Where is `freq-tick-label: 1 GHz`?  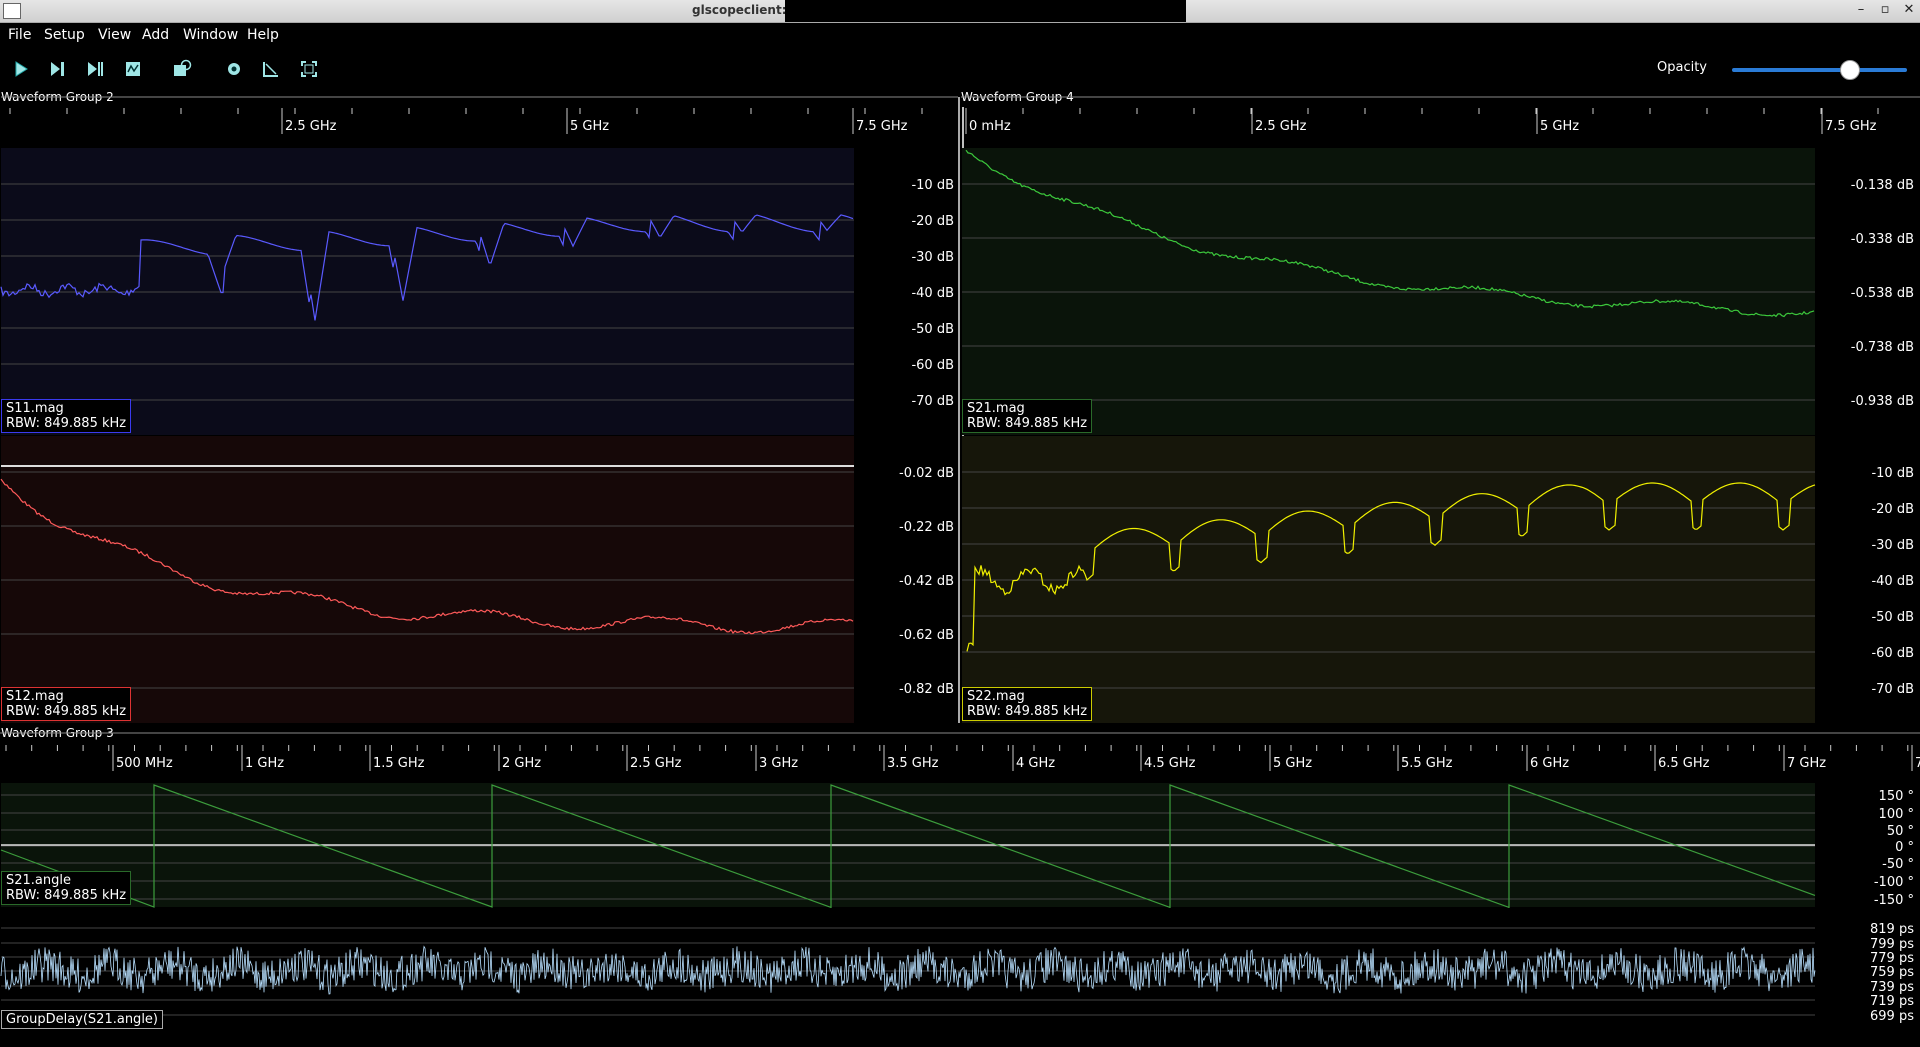 freq-tick-label: 1 GHz is located at coordinates (264, 763).